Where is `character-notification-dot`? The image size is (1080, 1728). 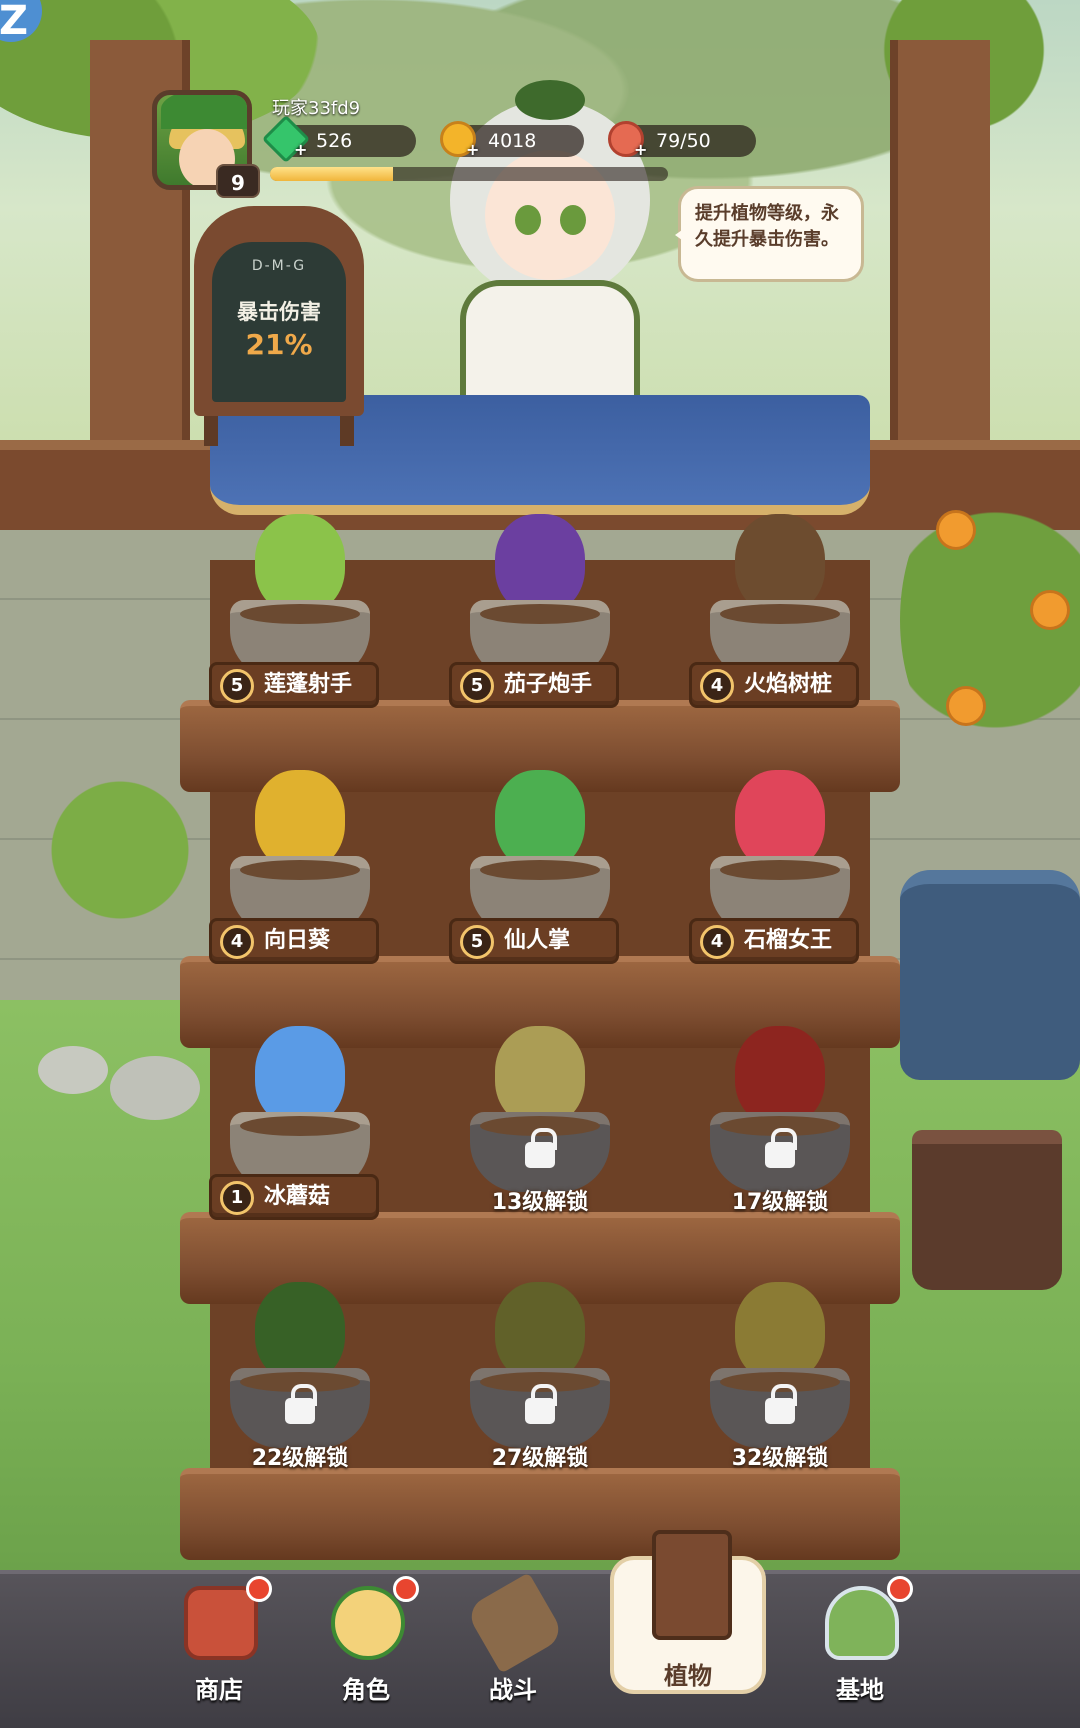
character-notification-dot is located at coordinates (406, 1589).